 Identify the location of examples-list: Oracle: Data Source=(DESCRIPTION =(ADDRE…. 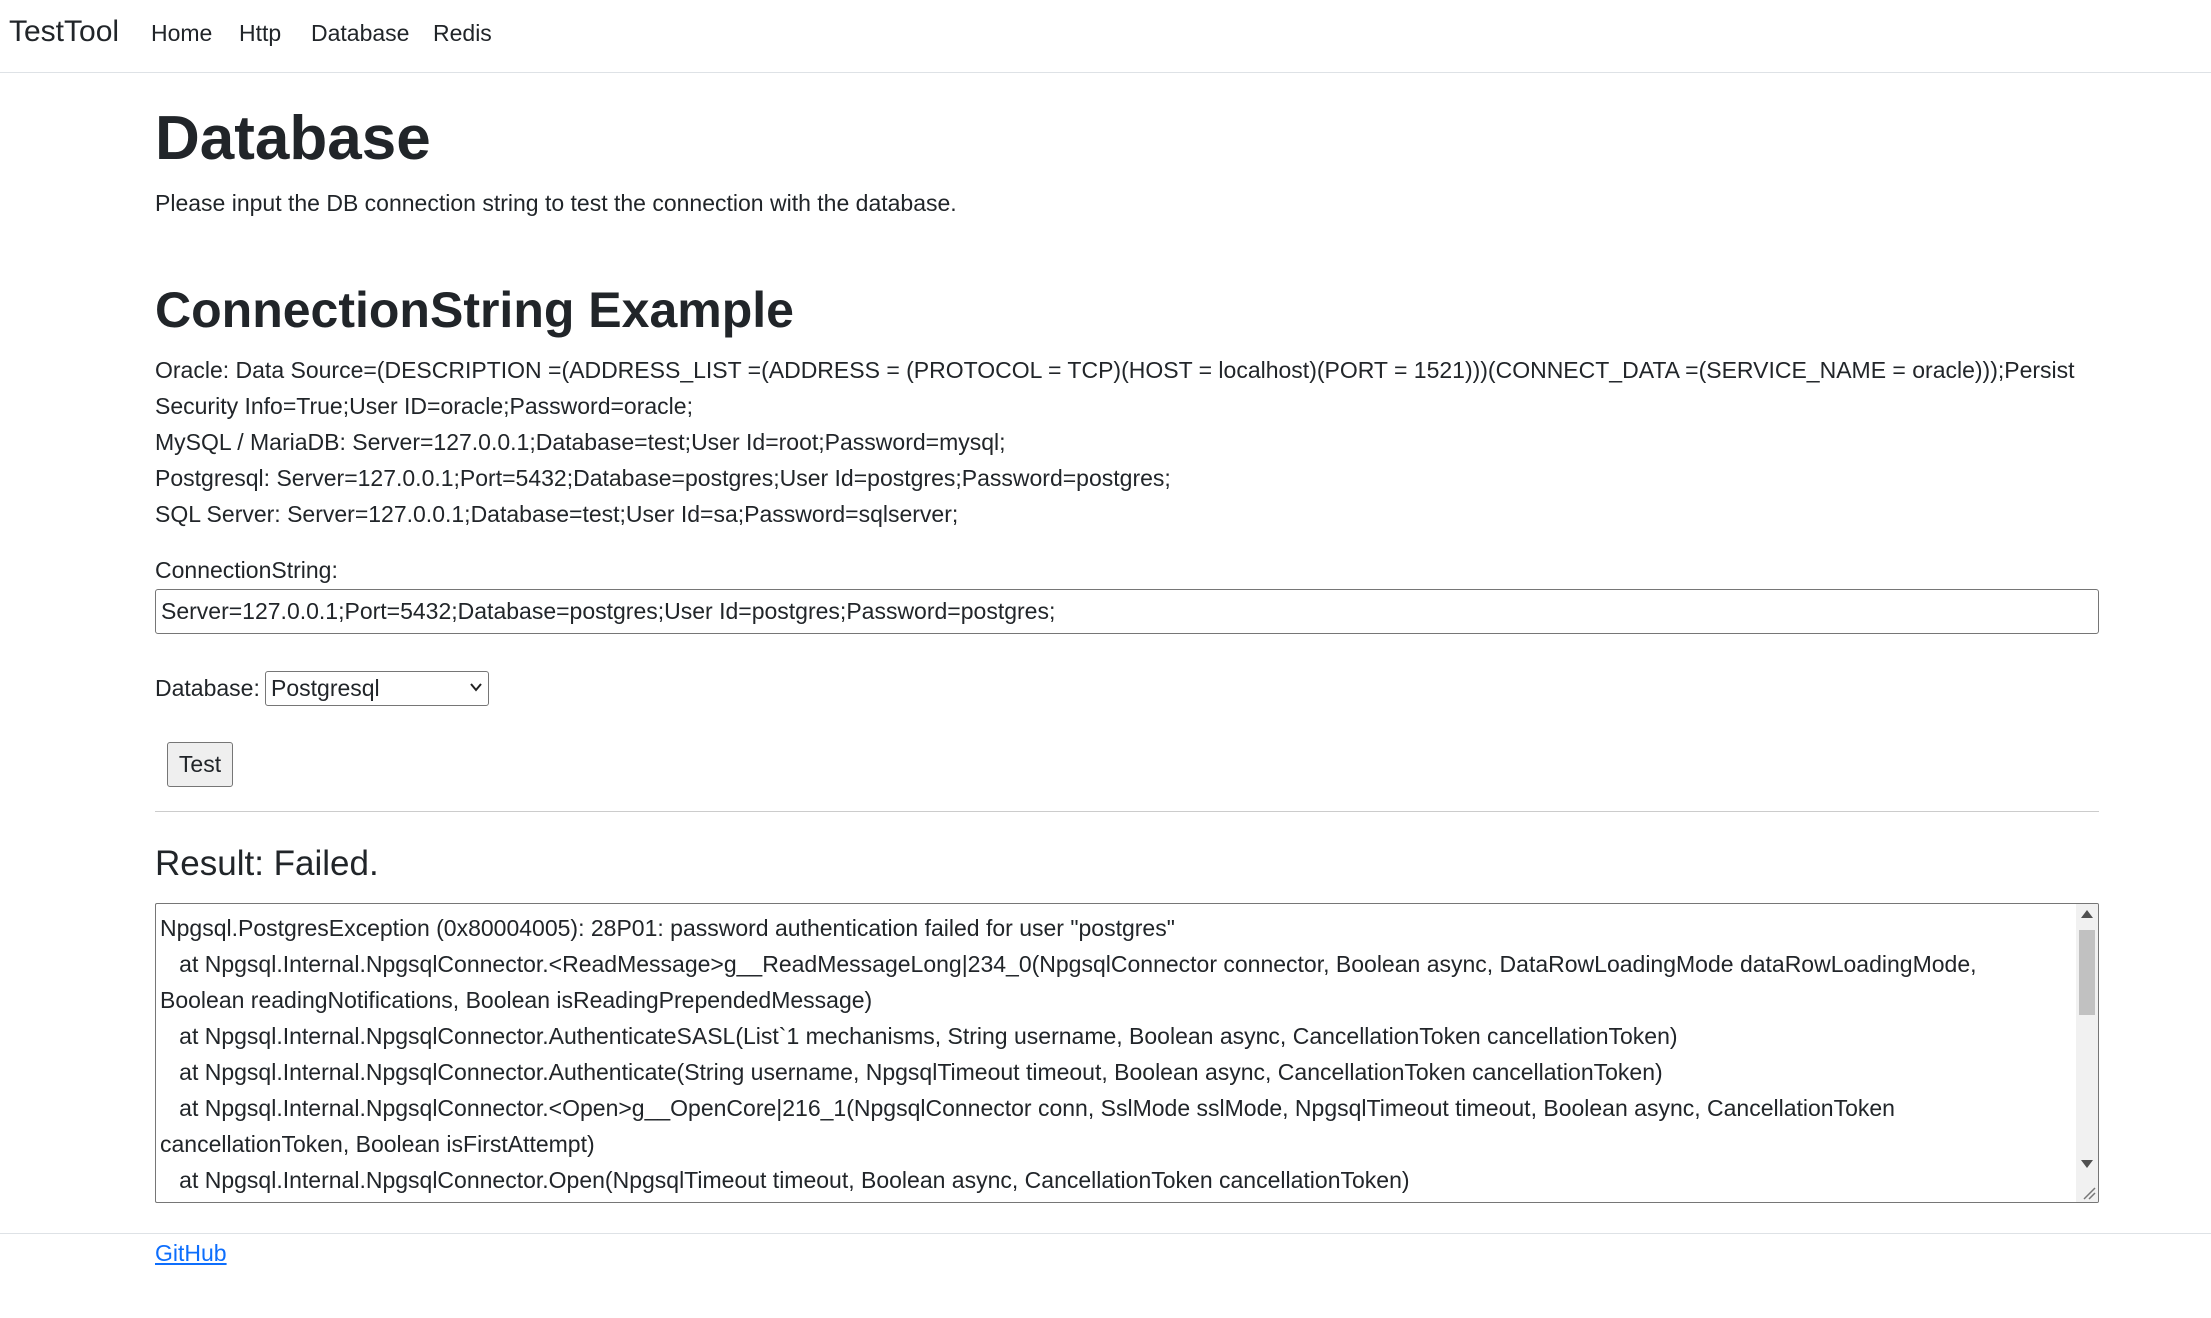
(1120, 442).